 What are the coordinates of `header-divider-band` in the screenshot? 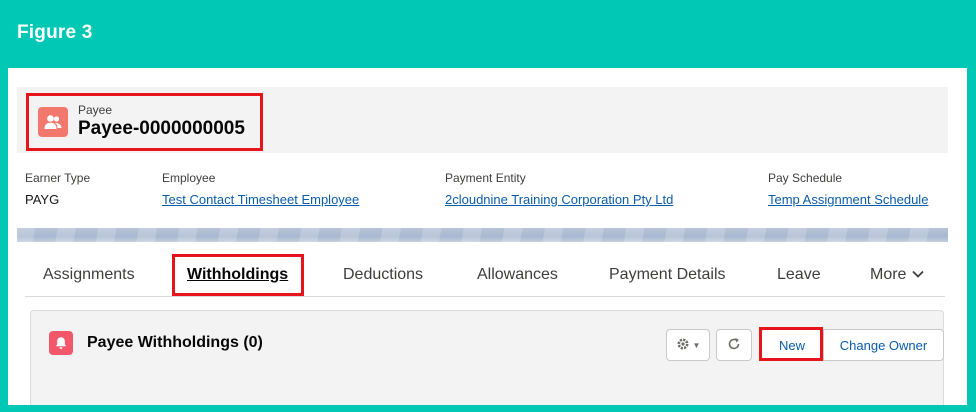 It's located at (482, 235).